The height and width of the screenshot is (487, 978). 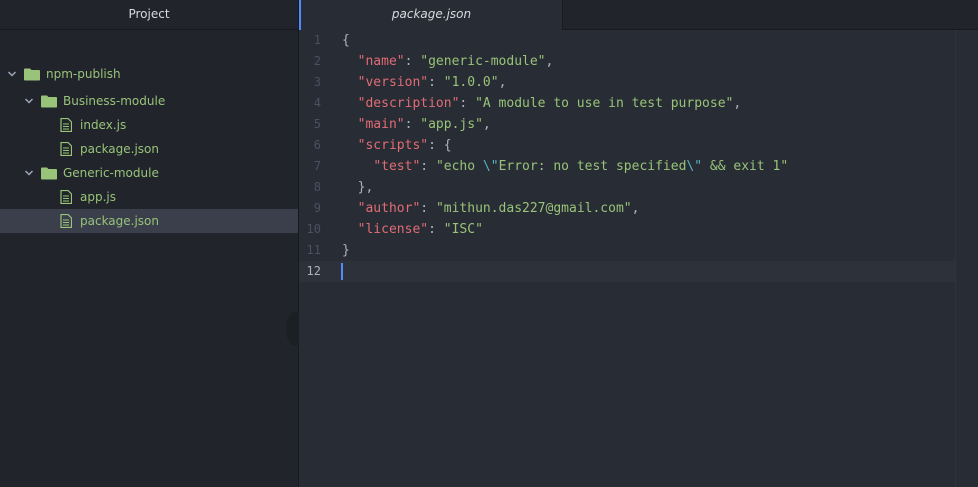 What do you see at coordinates (451, 124) in the screenshot?
I see `code-token: "app.js"` at bounding box center [451, 124].